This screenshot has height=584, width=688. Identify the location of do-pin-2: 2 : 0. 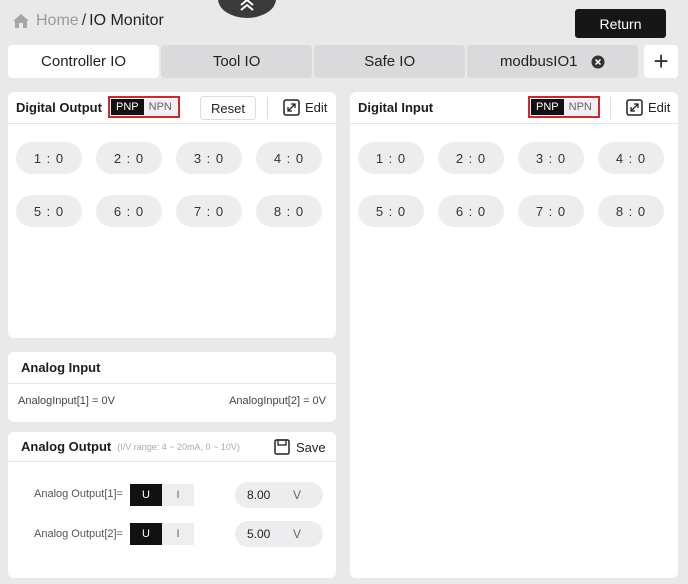
(129, 158).